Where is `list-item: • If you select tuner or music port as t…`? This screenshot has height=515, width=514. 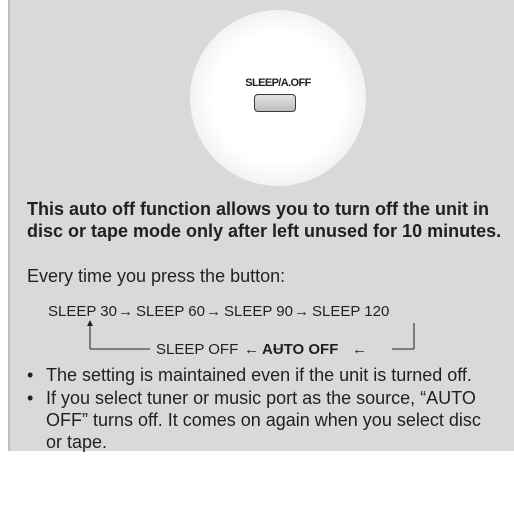
list-item: • If you select tuner or music port as t… is located at coordinates (262, 420).